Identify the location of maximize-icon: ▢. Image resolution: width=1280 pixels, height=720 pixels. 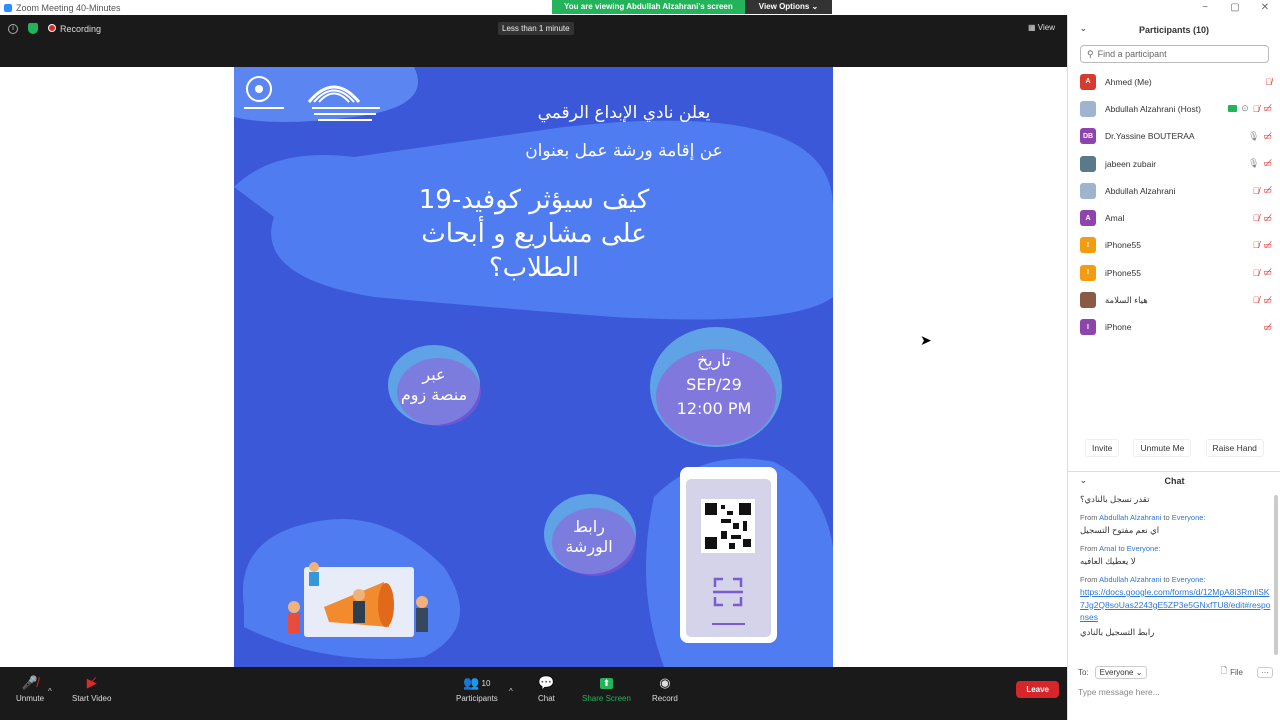
(1235, 7).